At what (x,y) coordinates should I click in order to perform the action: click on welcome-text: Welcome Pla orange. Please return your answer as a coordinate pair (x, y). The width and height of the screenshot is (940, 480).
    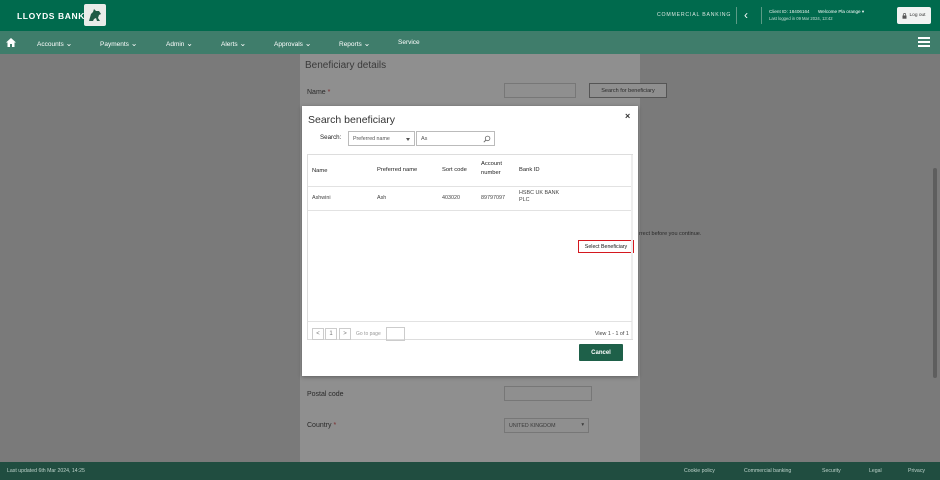
    Looking at the image, I should click on (839, 11).